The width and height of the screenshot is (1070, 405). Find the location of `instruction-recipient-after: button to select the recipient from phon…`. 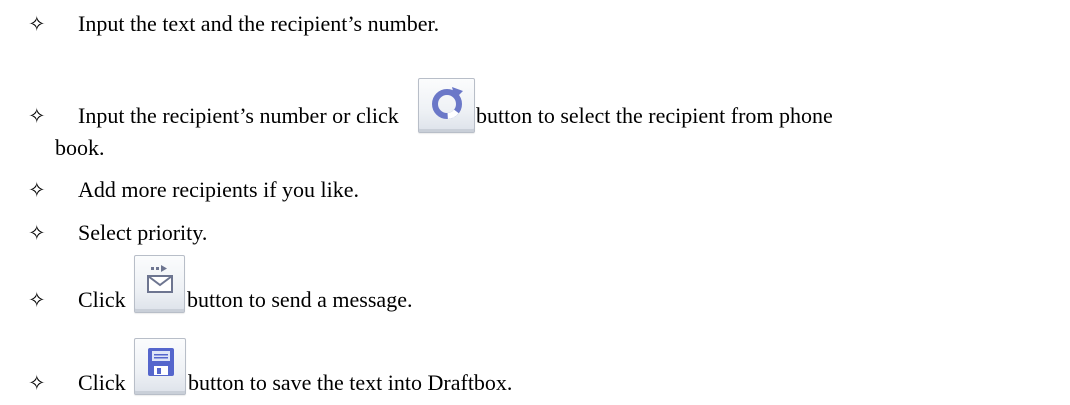

instruction-recipient-after: button to select the recipient from phon… is located at coordinates (654, 115).